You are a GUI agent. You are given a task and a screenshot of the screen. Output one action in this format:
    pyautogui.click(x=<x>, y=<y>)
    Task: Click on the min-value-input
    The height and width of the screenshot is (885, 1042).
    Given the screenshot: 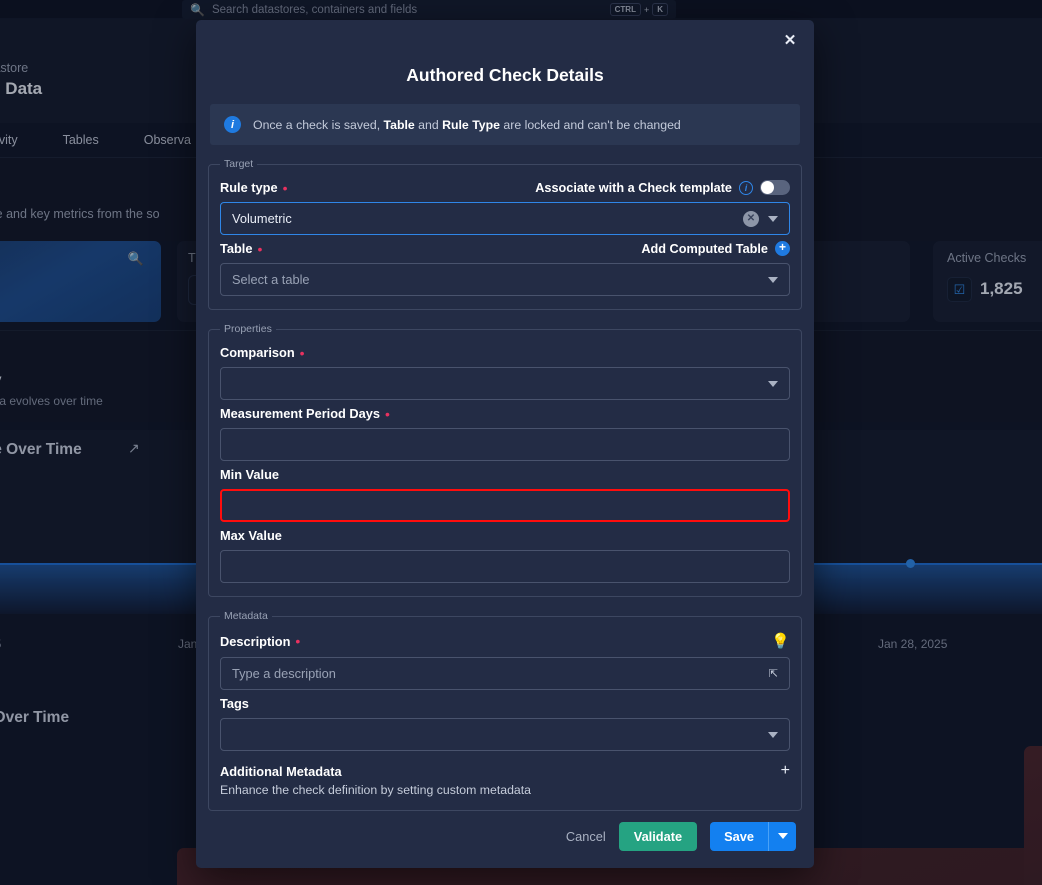 What is the action you would take?
    pyautogui.click(x=505, y=505)
    